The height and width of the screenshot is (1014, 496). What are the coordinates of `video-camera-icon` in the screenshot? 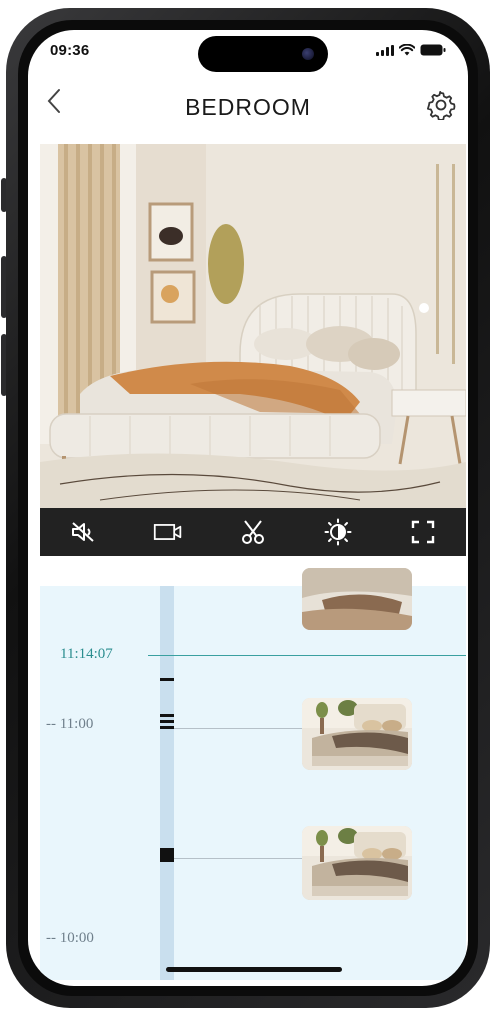 It's located at (167, 532).